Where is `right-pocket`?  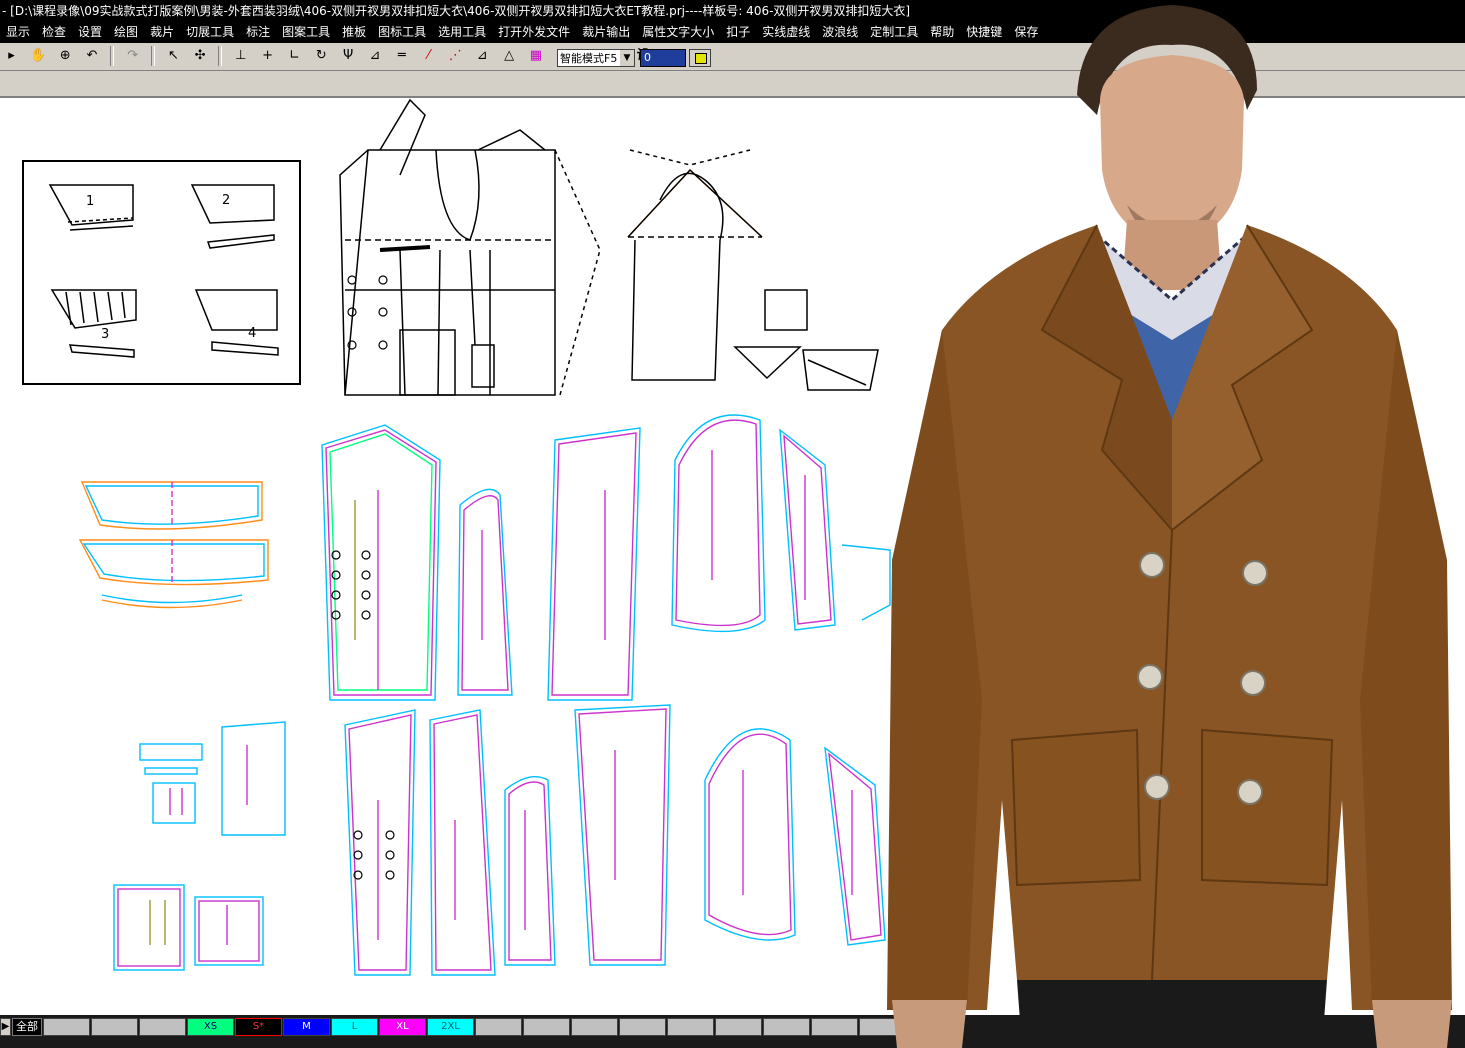 right-pocket is located at coordinates (1267, 807).